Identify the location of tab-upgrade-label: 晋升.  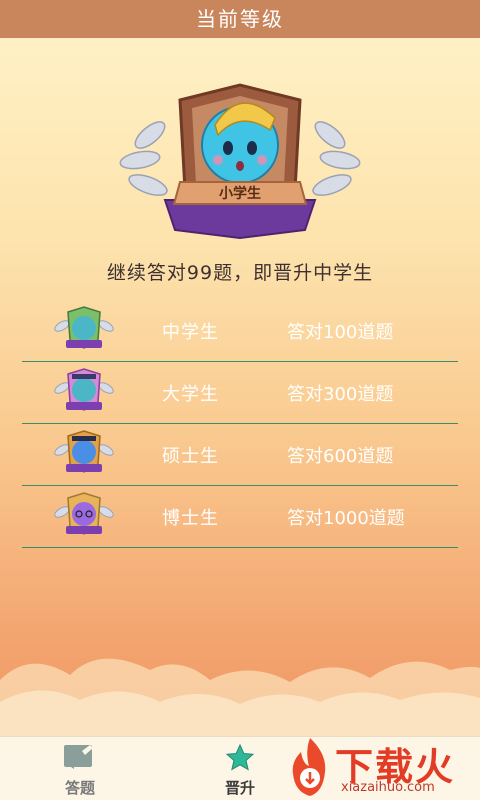
(239, 788).